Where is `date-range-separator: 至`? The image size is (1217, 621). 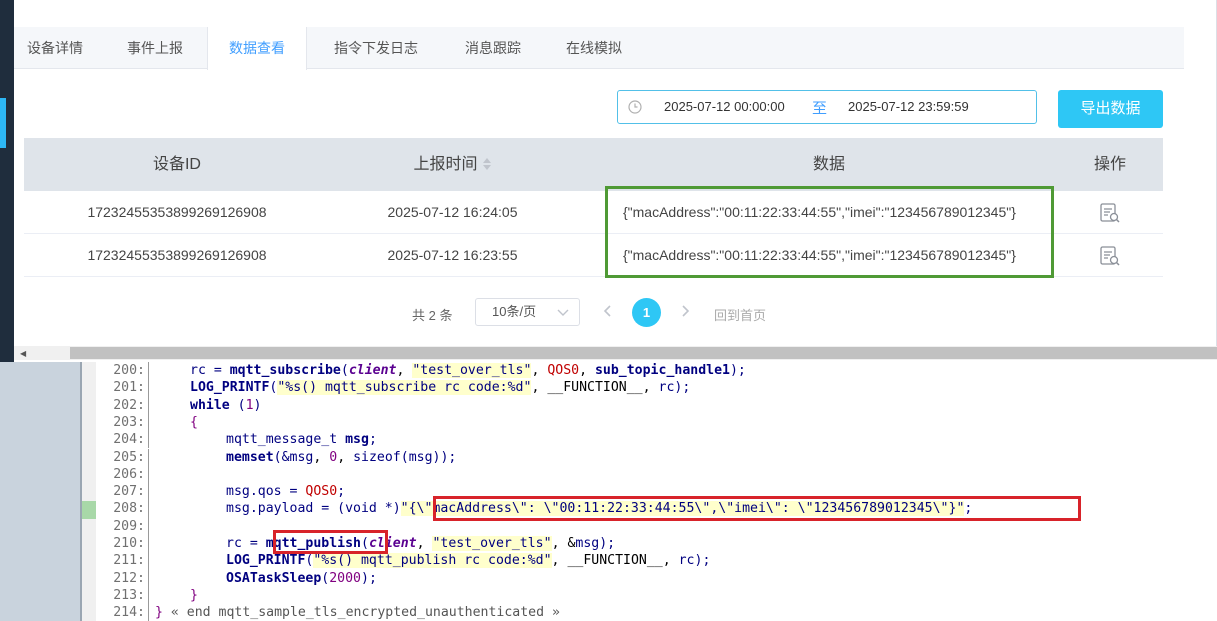
date-range-separator: 至 is located at coordinates (820, 108).